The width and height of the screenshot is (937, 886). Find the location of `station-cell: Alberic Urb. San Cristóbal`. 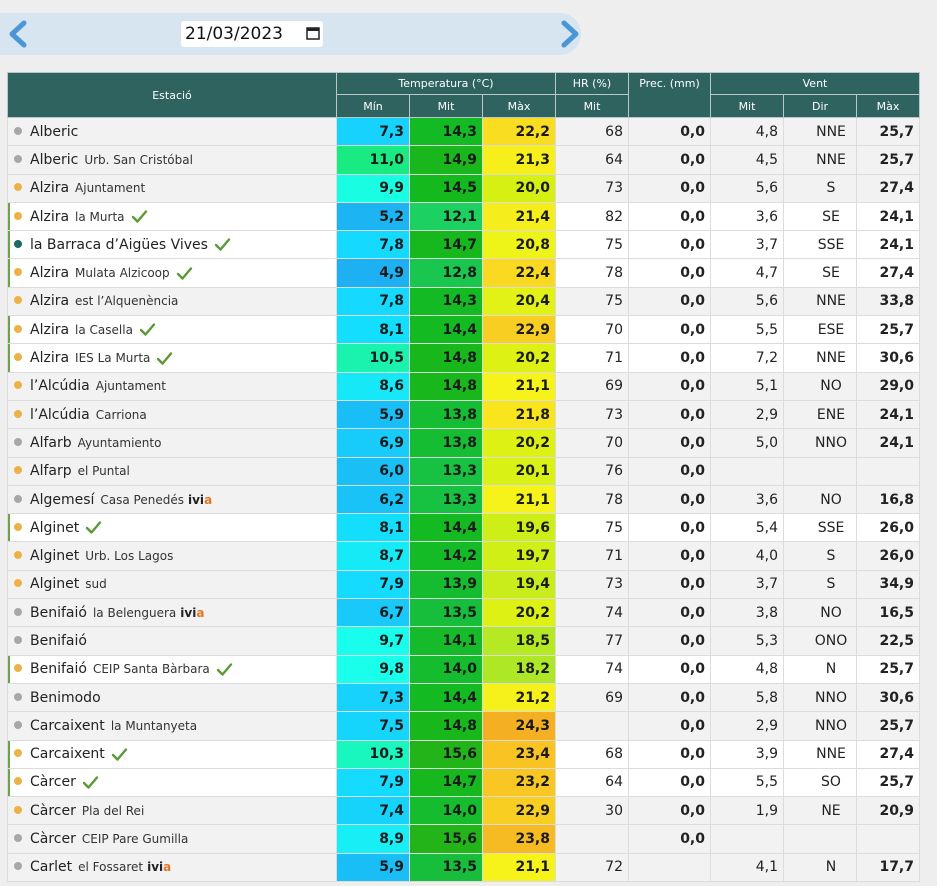

station-cell: Alberic Urb. San Cristóbal is located at coordinates (172, 160).